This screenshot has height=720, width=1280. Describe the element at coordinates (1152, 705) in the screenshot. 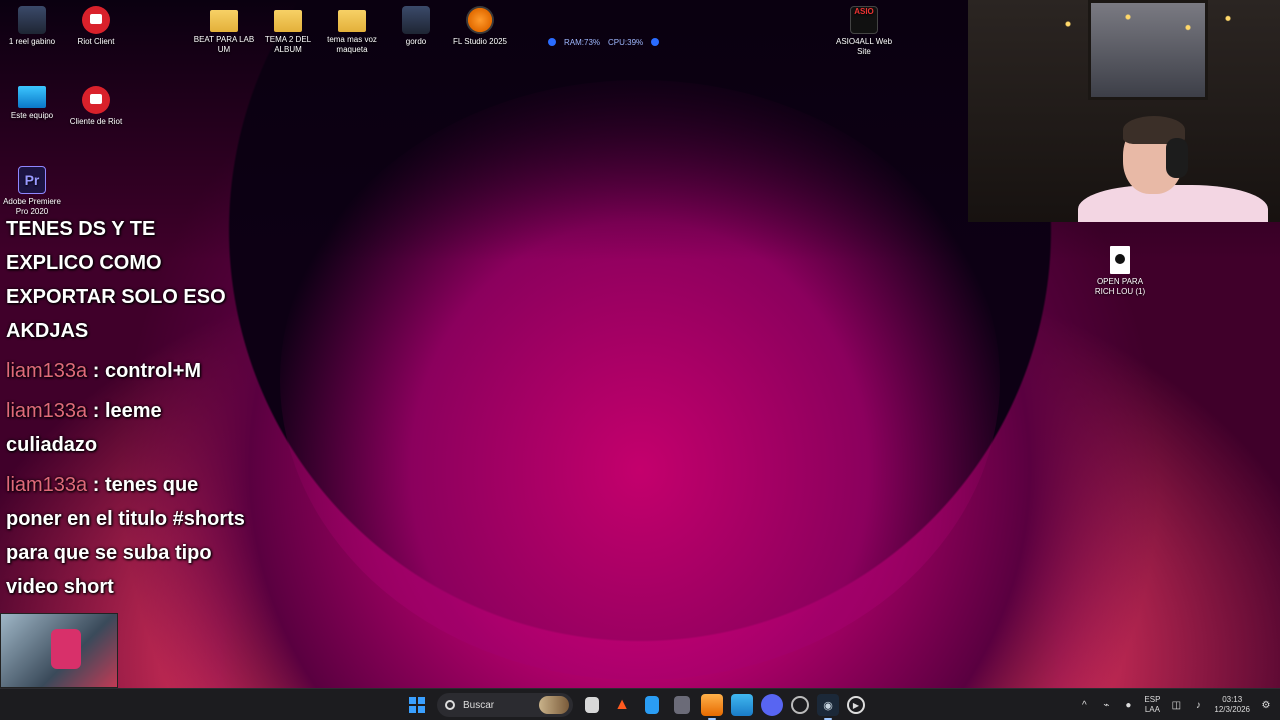

I see `language-indicator: ESP LAA` at that location.